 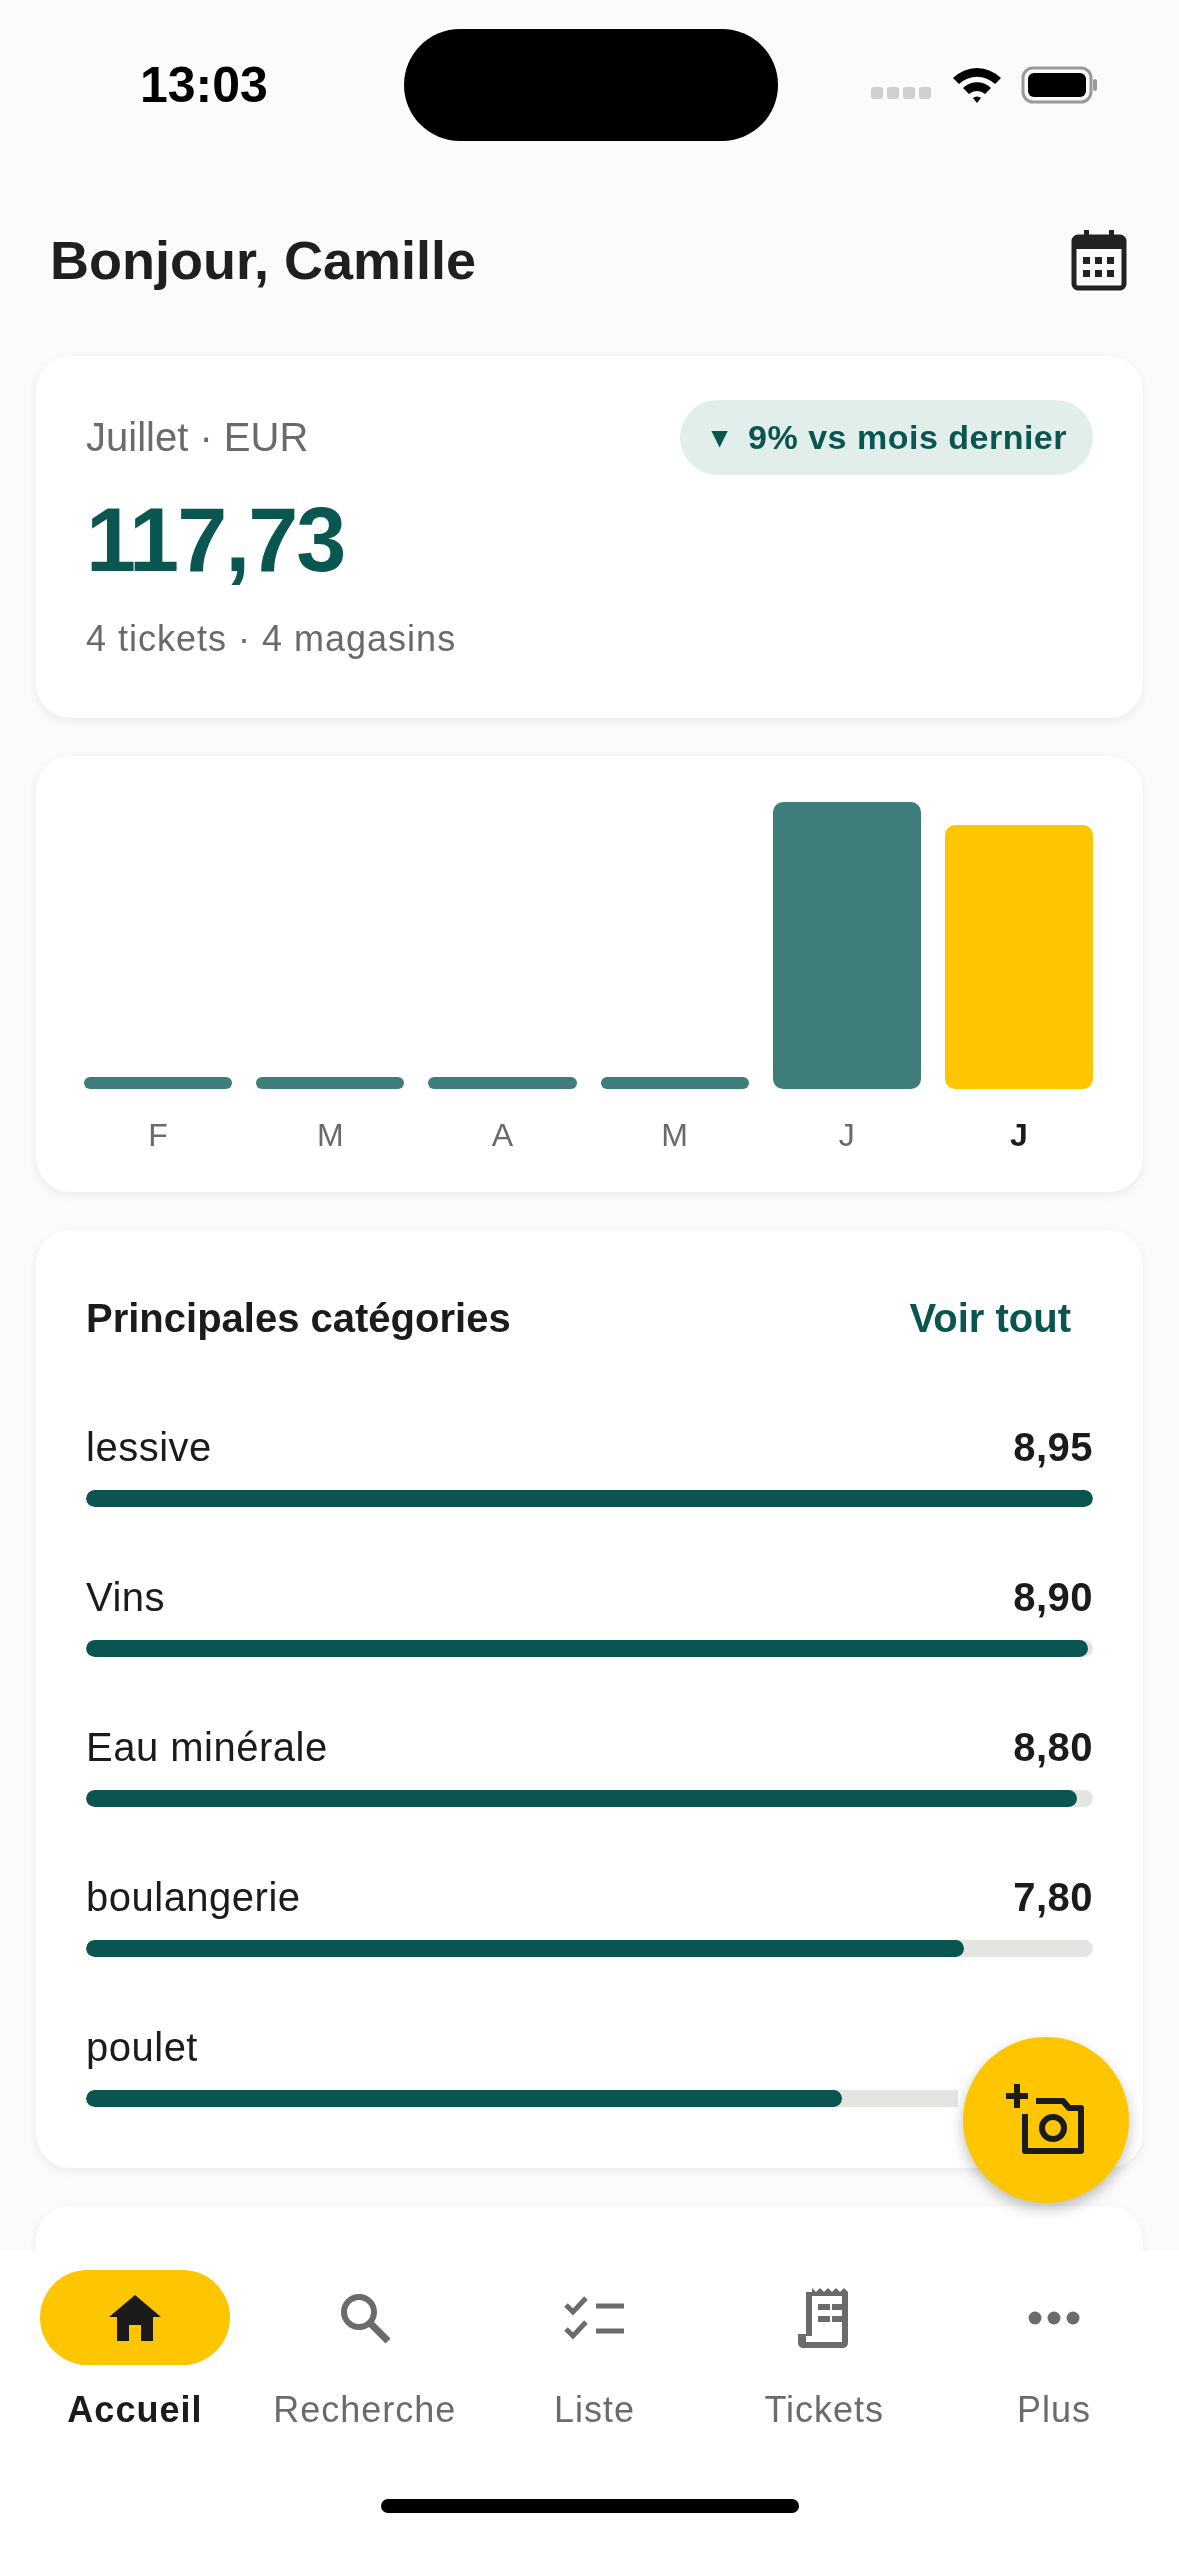 I want to click on category-amount: 8,80, so click(x=1053, y=1747).